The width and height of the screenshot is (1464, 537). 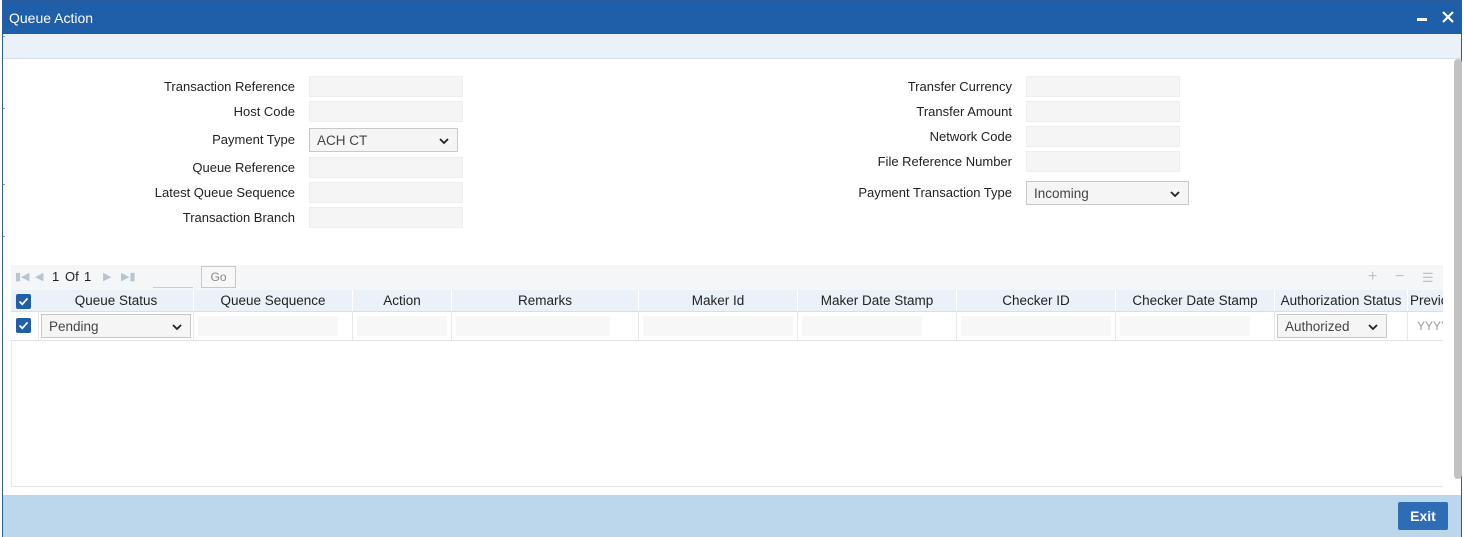 What do you see at coordinates (1458, 269) in the screenshot?
I see `vertical-scrollbar` at bounding box center [1458, 269].